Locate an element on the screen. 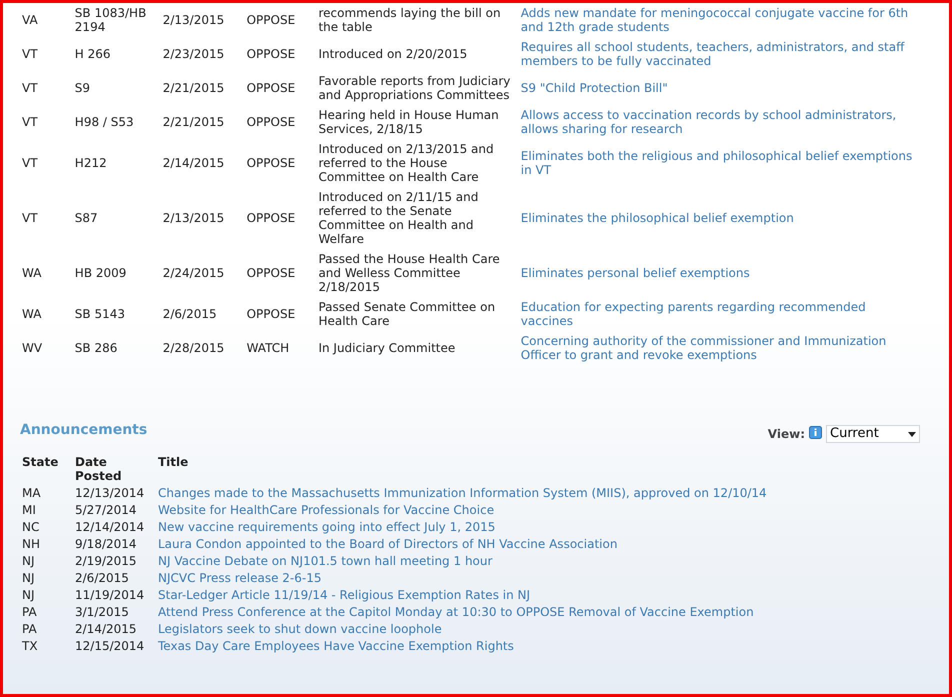  status-text: Introduced on 2/20/2015 is located at coordinates (393, 54).